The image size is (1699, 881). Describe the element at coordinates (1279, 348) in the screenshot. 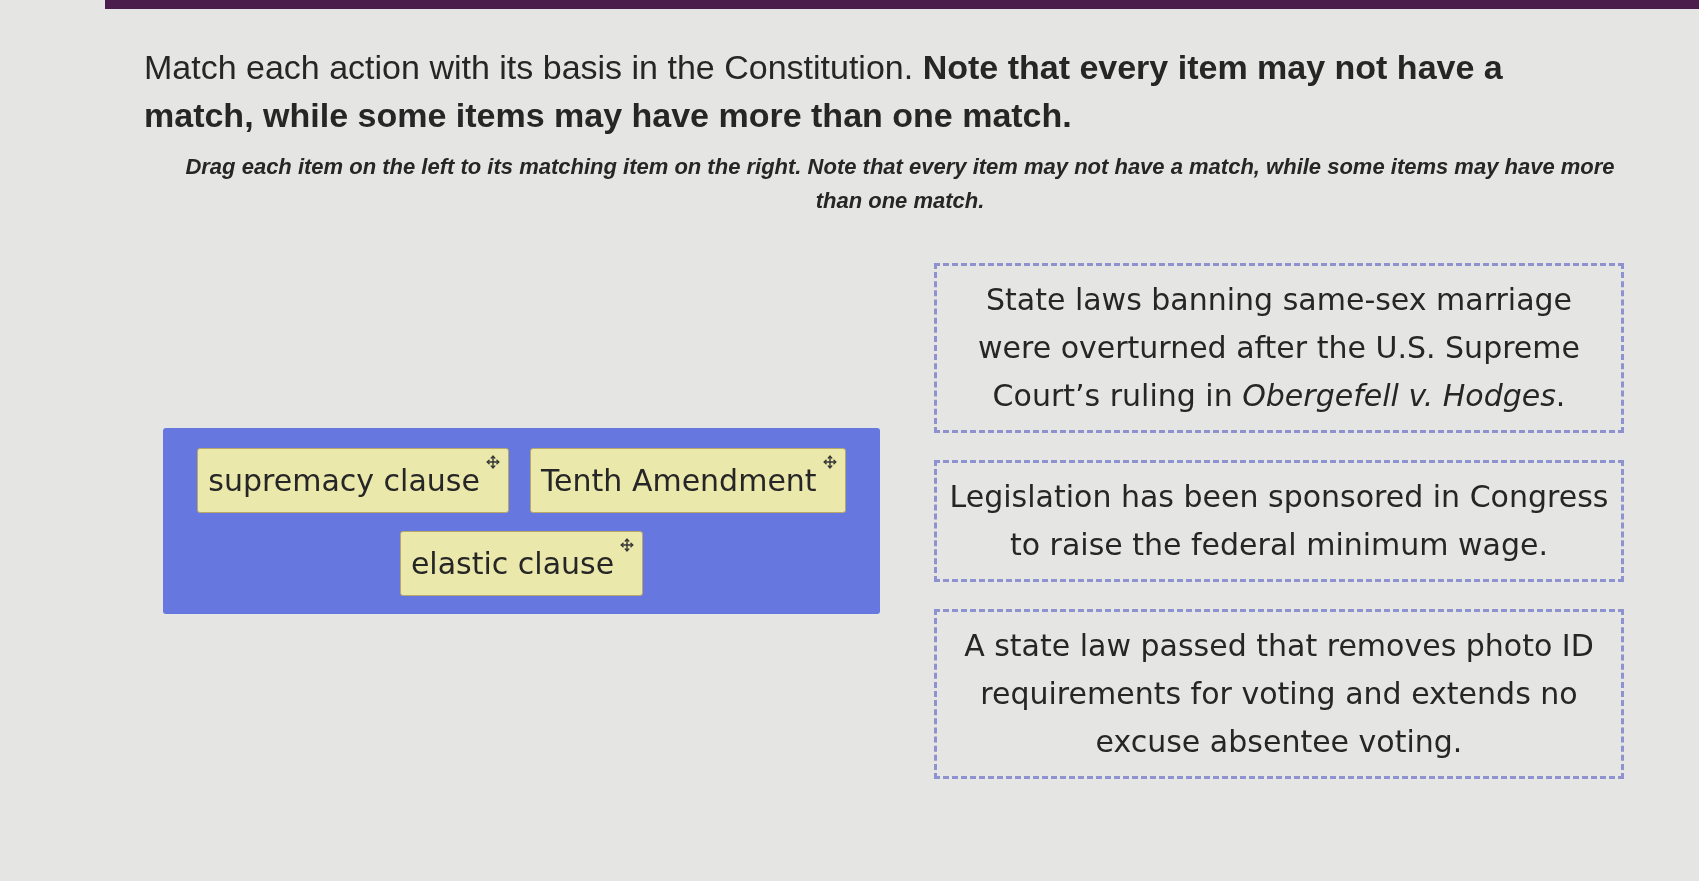

I see `drop-target: State laws banning same-sex marriage were overturned after the U.S. Supreme Court’s ruling in Obergefell v. Hodges.` at that location.